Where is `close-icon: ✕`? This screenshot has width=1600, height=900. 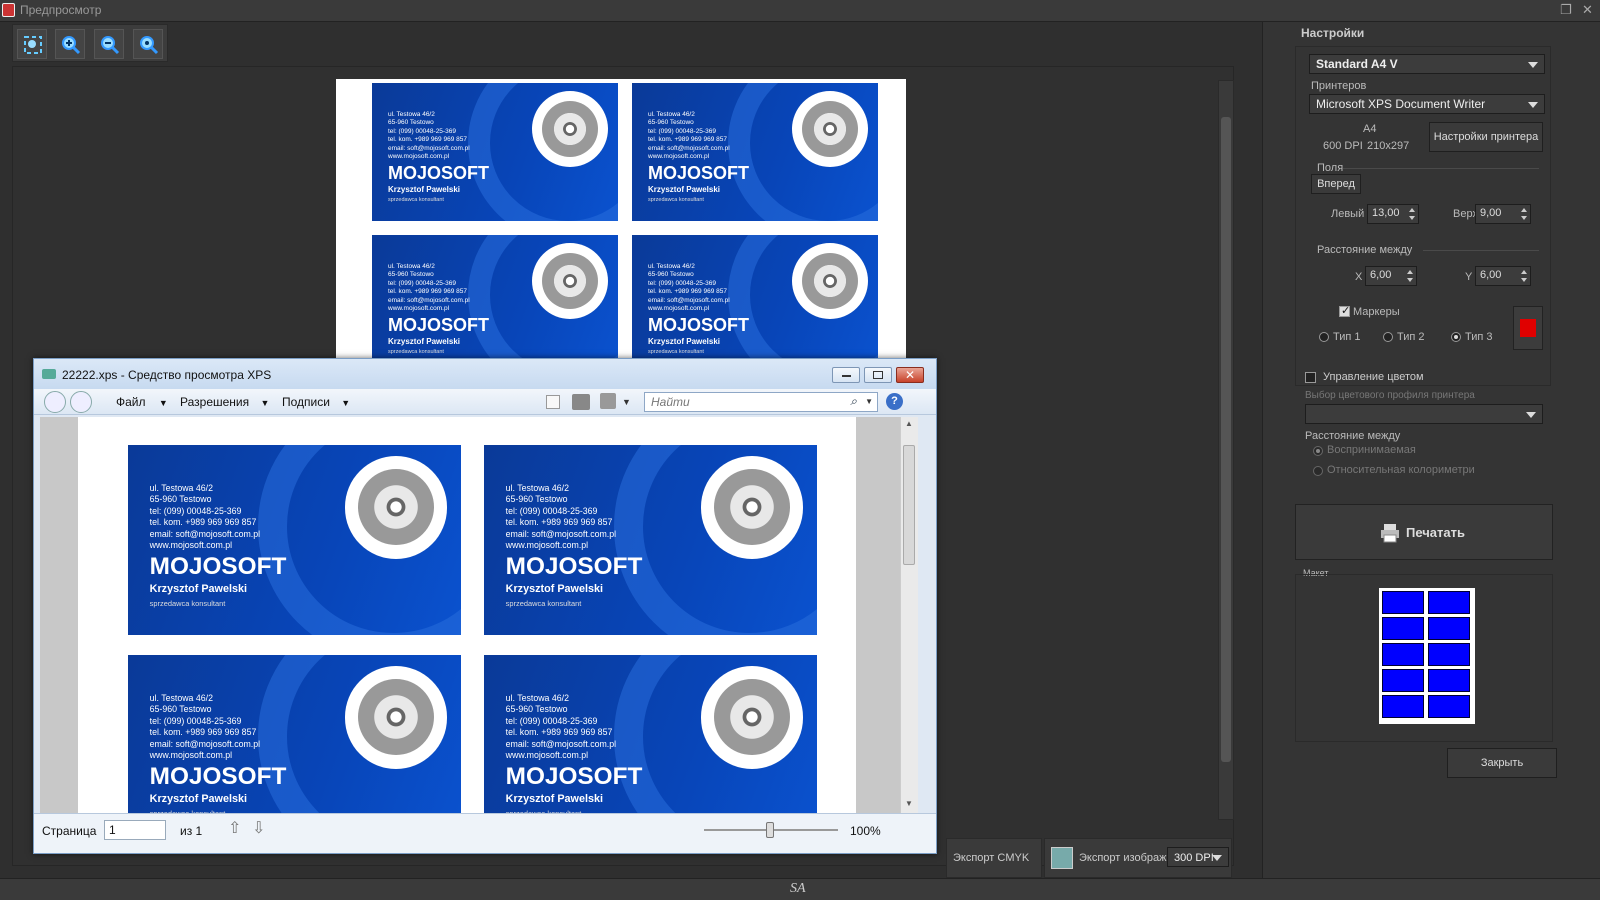 close-icon: ✕ is located at coordinates (1587, 10).